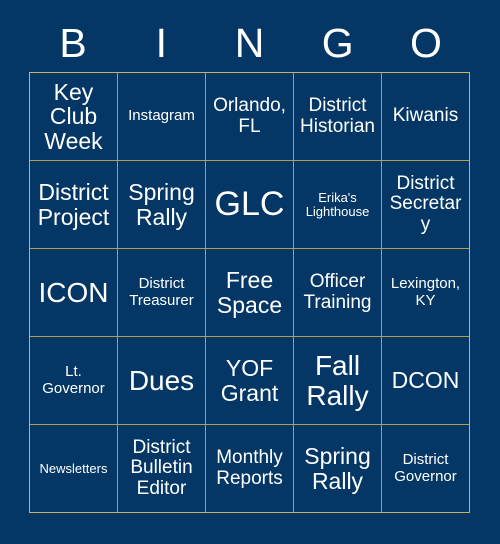 The height and width of the screenshot is (544, 500). What do you see at coordinates (161, 468) in the screenshot?
I see `bingo-cell-r5c2: District Bulletin Editor` at bounding box center [161, 468].